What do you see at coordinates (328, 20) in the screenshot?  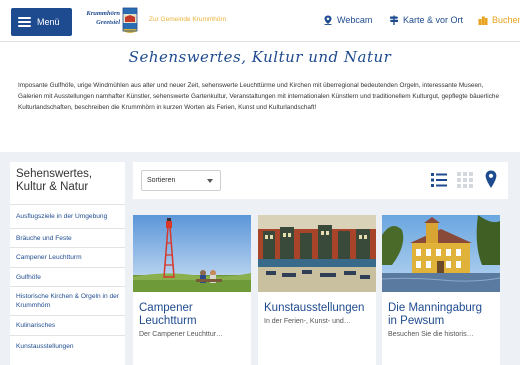 I see `map-pin-icon` at bounding box center [328, 20].